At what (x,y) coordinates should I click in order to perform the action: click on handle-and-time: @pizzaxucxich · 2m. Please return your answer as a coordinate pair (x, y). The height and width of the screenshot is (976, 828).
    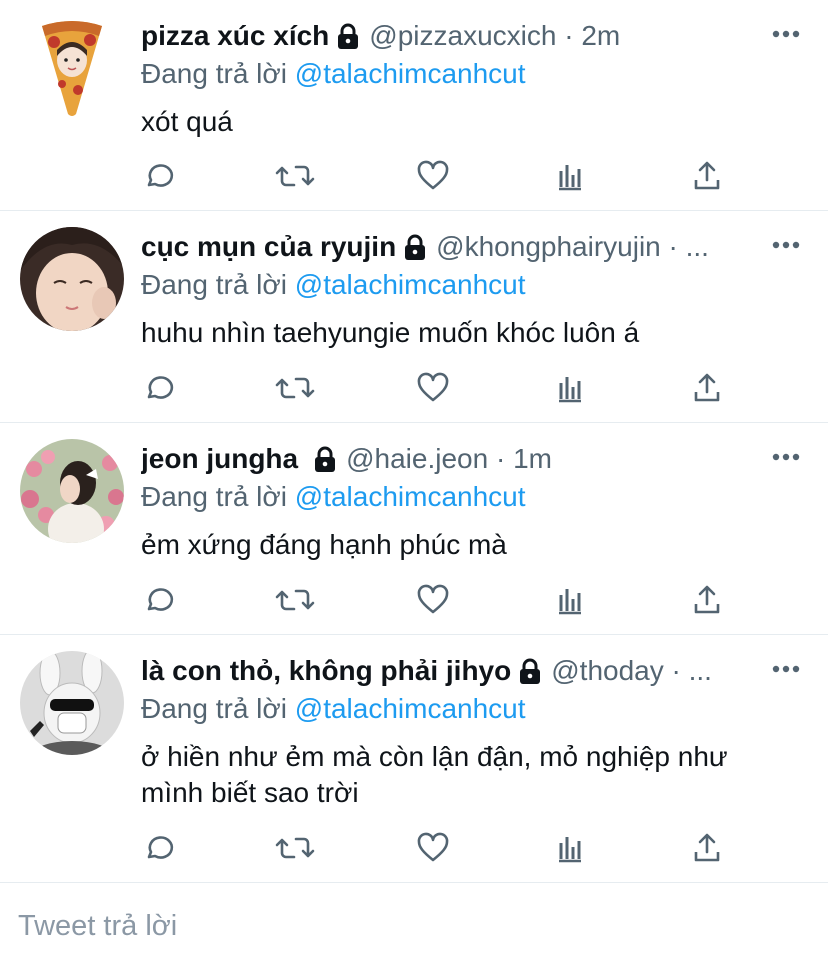
    Looking at the image, I should click on (494, 36).